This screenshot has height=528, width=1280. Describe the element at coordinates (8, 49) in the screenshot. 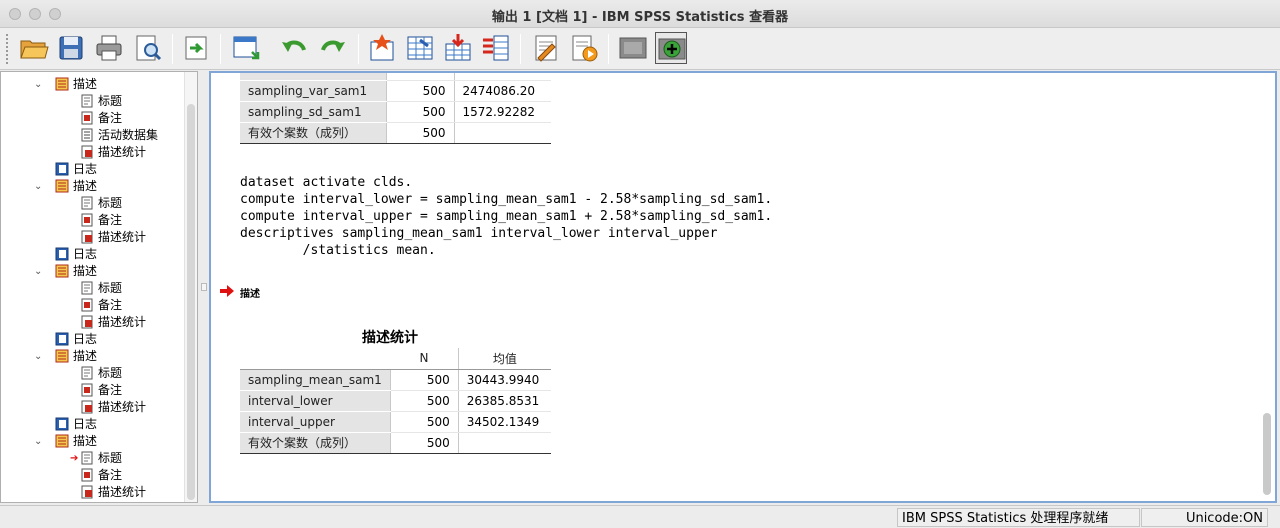

I see `toolbar-grip` at that location.